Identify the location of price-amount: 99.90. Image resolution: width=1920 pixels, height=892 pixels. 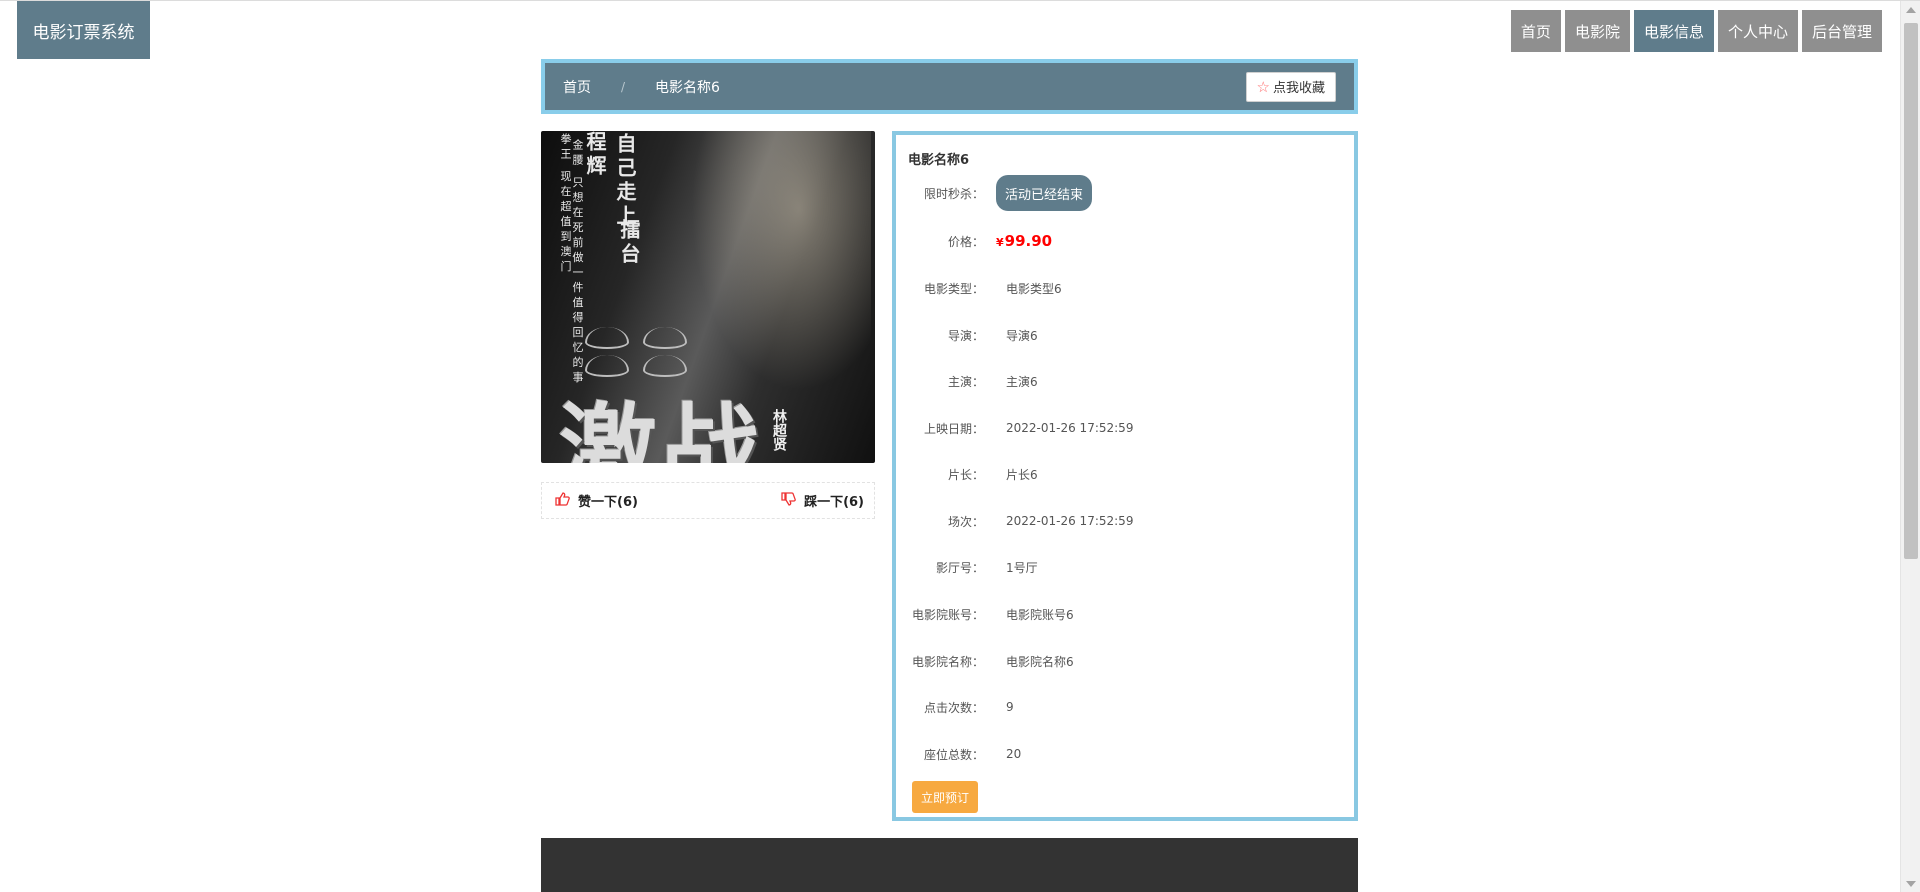
(1028, 241).